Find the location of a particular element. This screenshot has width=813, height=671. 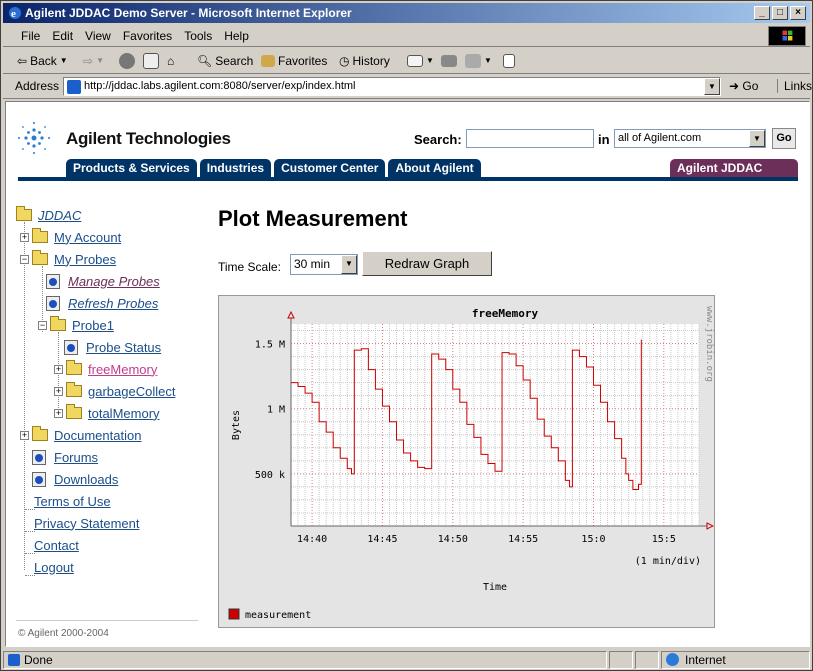

mail-icon is located at coordinates (415, 61).